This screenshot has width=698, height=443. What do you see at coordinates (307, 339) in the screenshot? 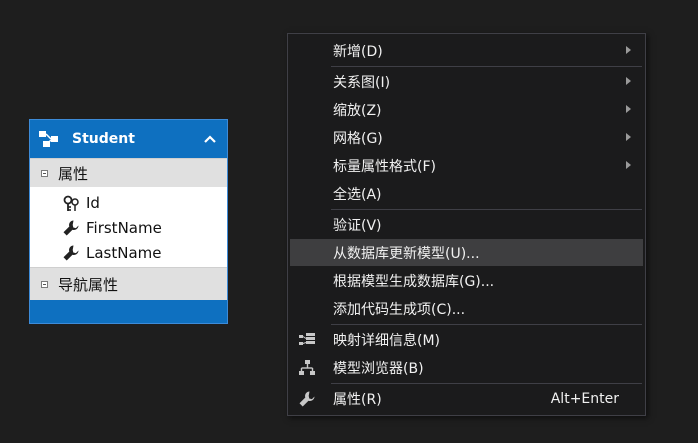
I see `mapping-details-icon` at bounding box center [307, 339].